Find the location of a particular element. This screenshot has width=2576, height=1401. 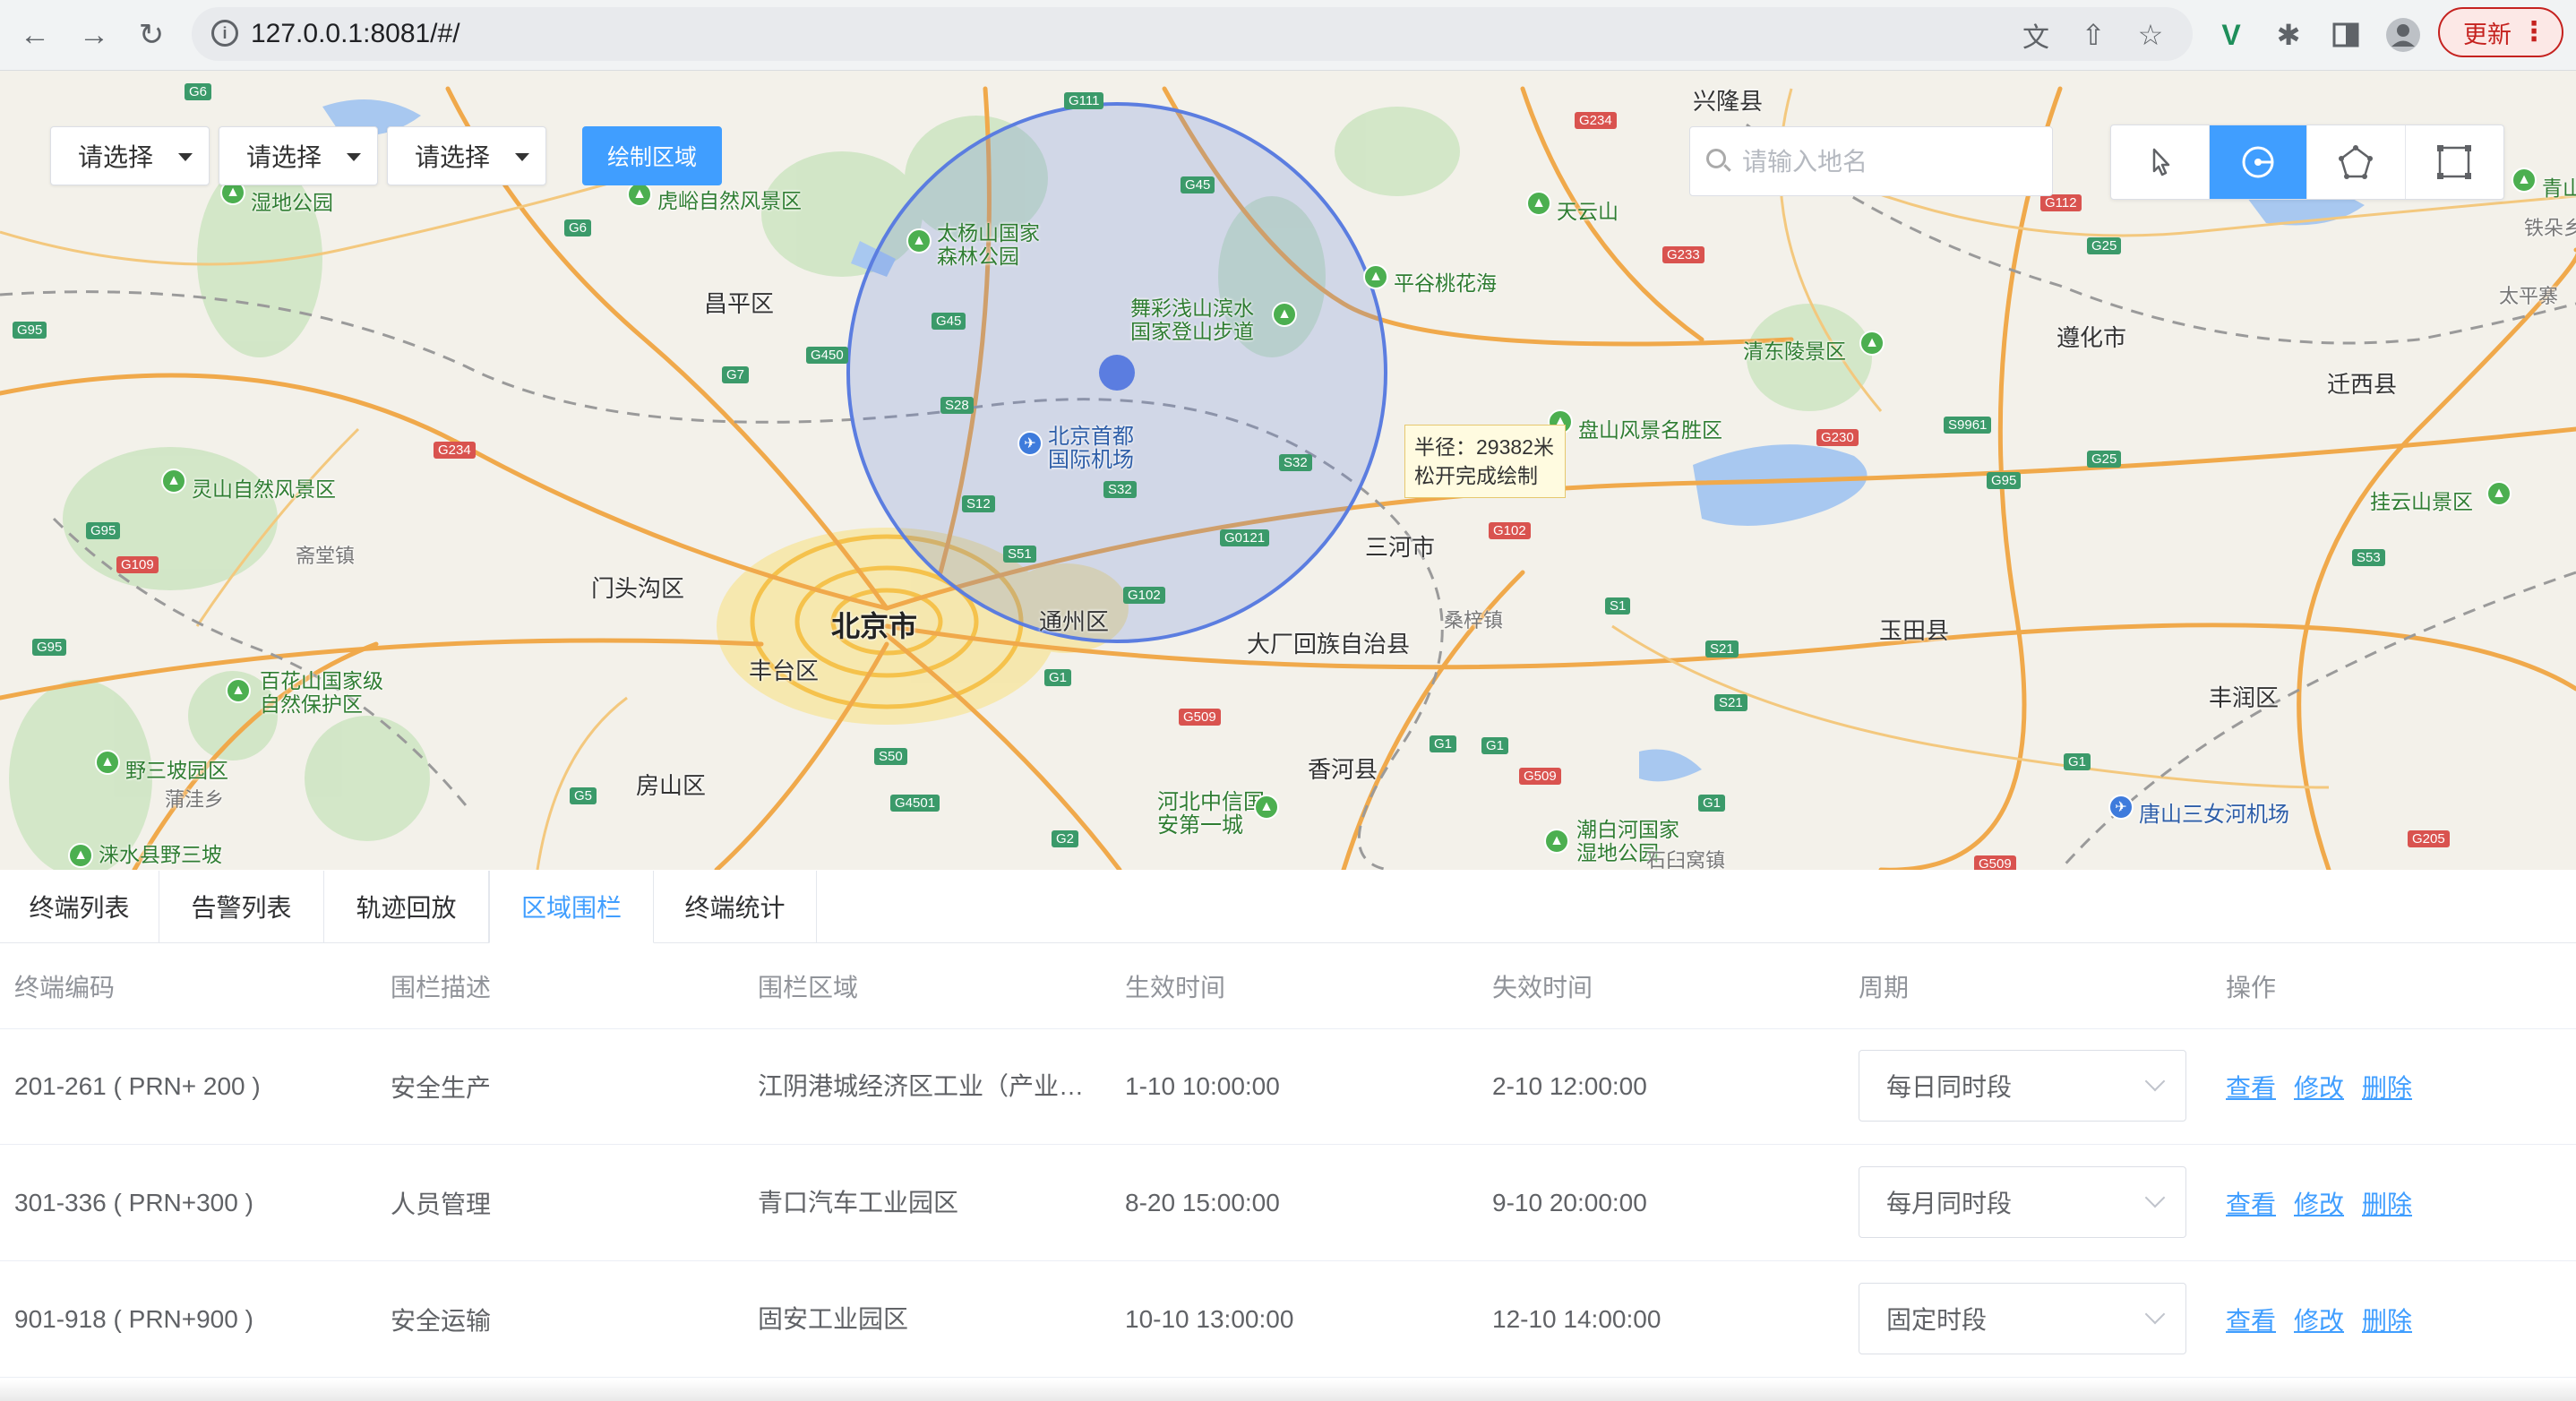

tab-terminal-stats: 终端统计 is located at coordinates (735, 906).